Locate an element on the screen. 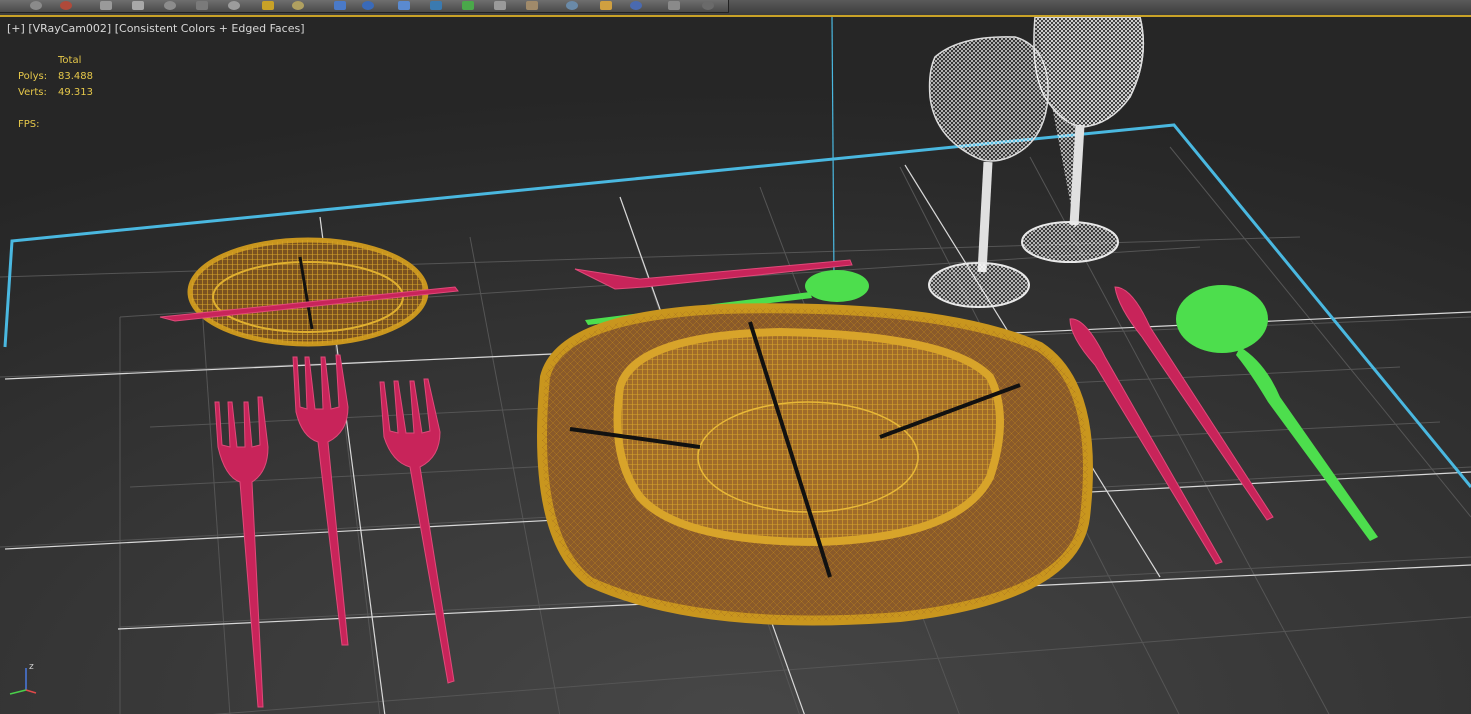 Image resolution: width=1471 pixels, height=714 pixels. rotate-icon is located at coordinates (298, 5).